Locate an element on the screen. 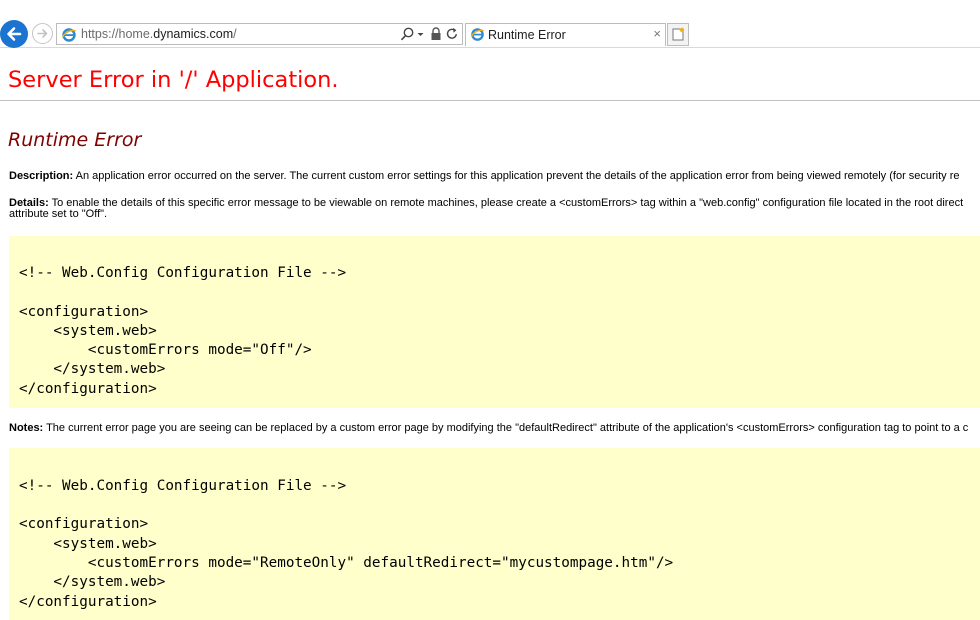 This screenshot has height=620, width=980. refresh-icon is located at coordinates (452, 36).